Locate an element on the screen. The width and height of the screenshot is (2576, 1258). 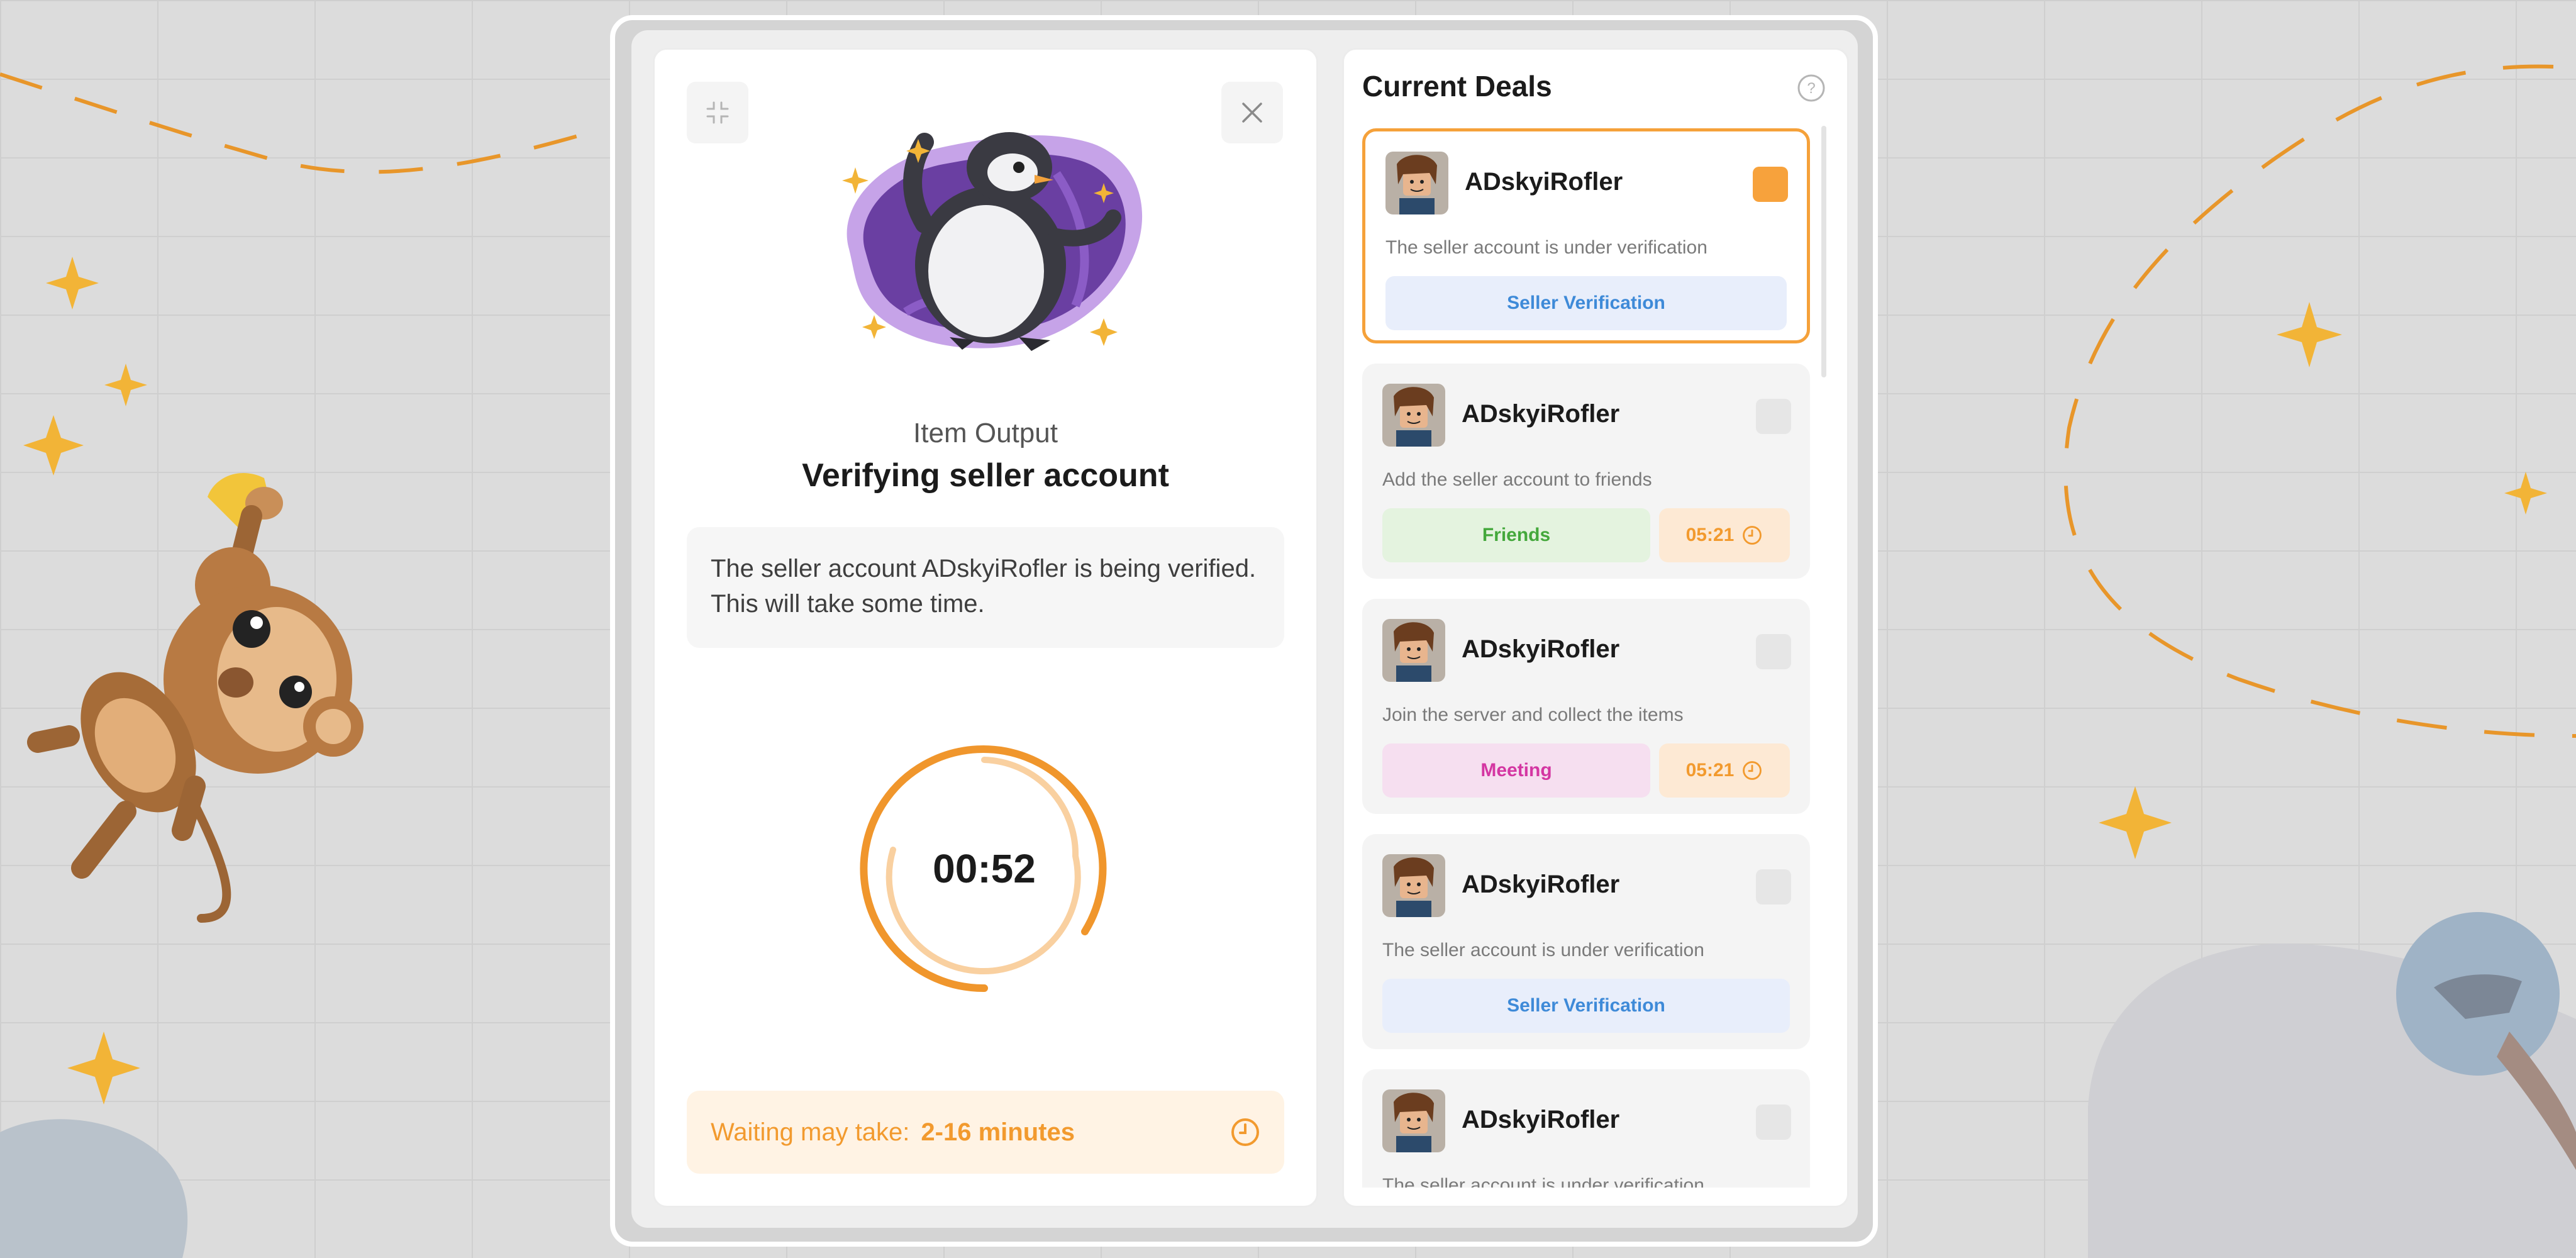
close-icon is located at coordinates (1252, 113).